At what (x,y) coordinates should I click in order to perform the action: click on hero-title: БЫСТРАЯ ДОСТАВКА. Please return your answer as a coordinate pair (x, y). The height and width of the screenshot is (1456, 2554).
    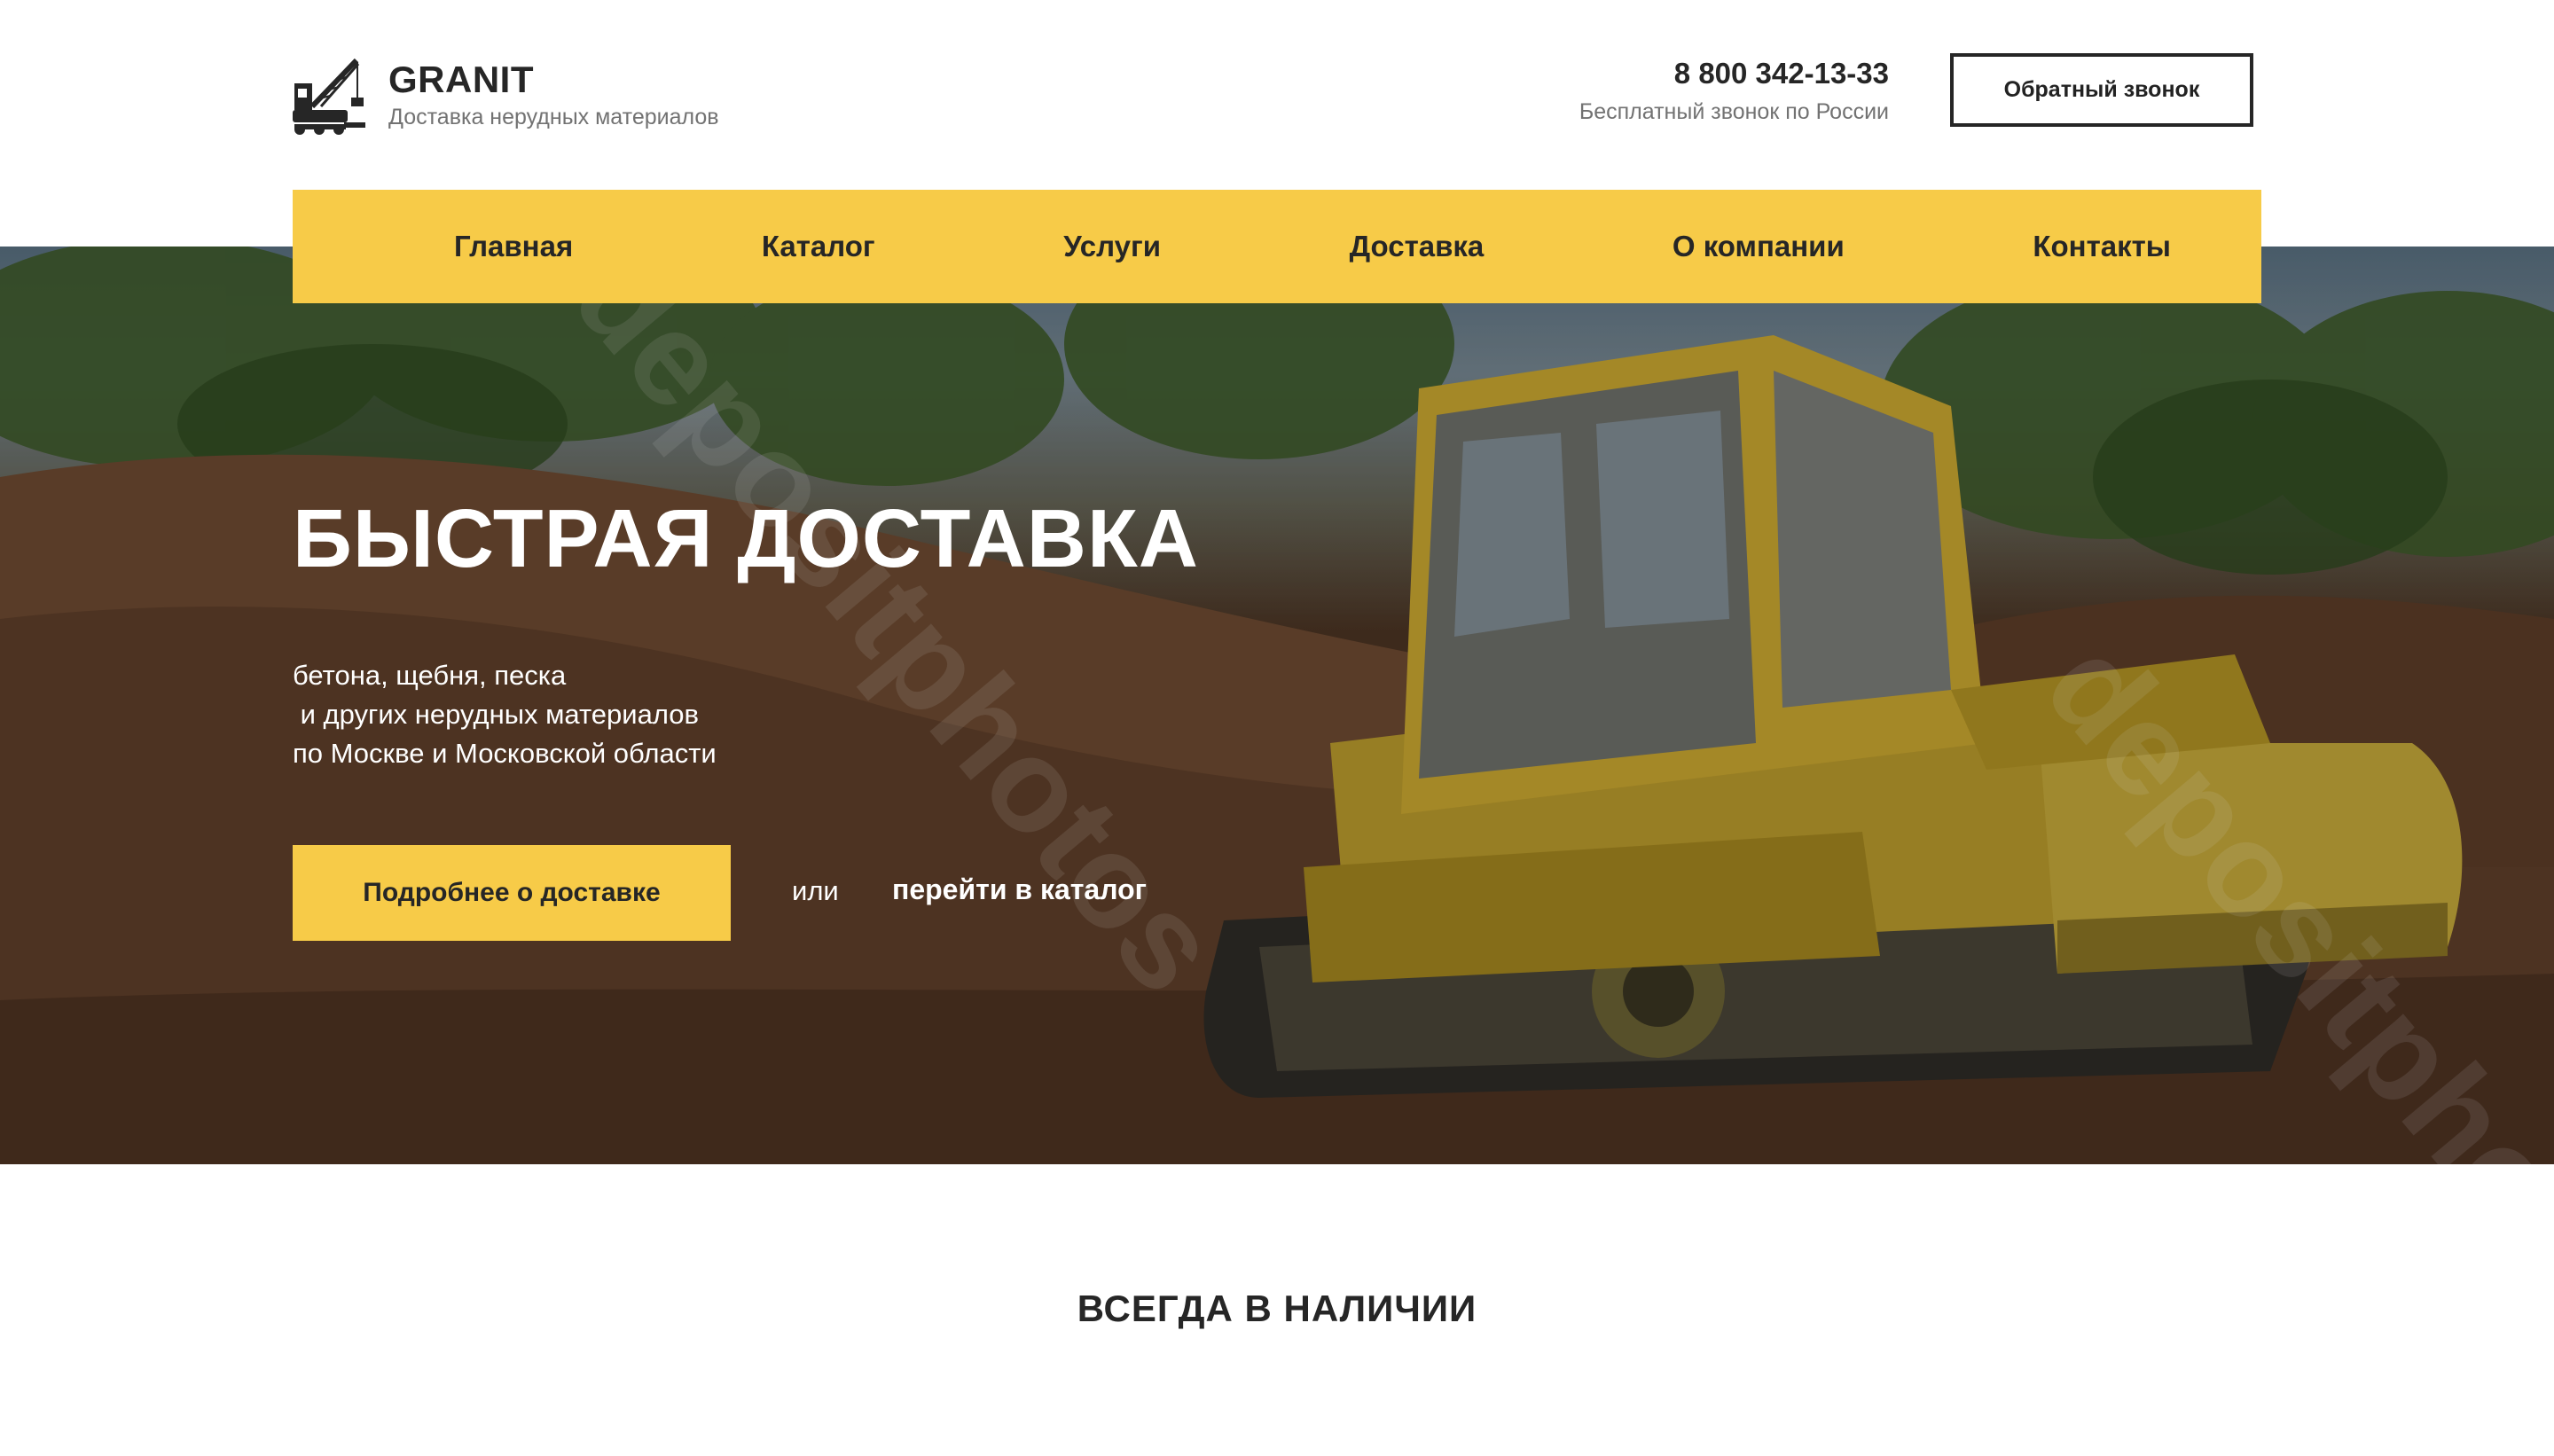
    Looking at the image, I should click on (746, 538).